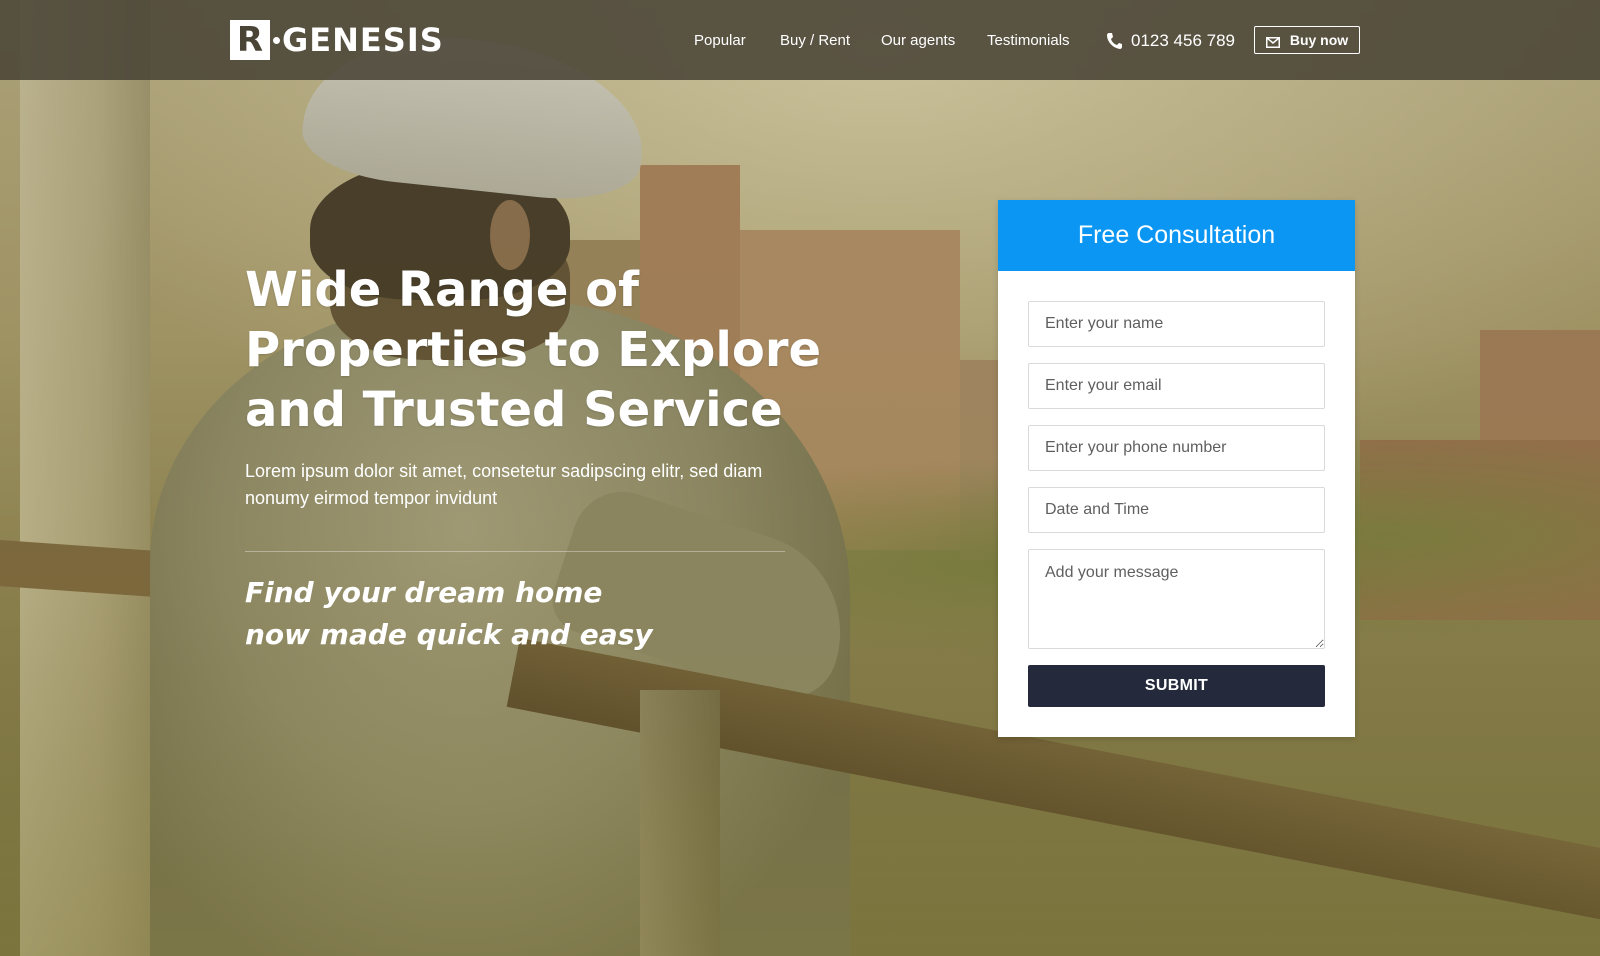  What do you see at coordinates (1176, 510) in the screenshot?
I see `date-time-input` at bounding box center [1176, 510].